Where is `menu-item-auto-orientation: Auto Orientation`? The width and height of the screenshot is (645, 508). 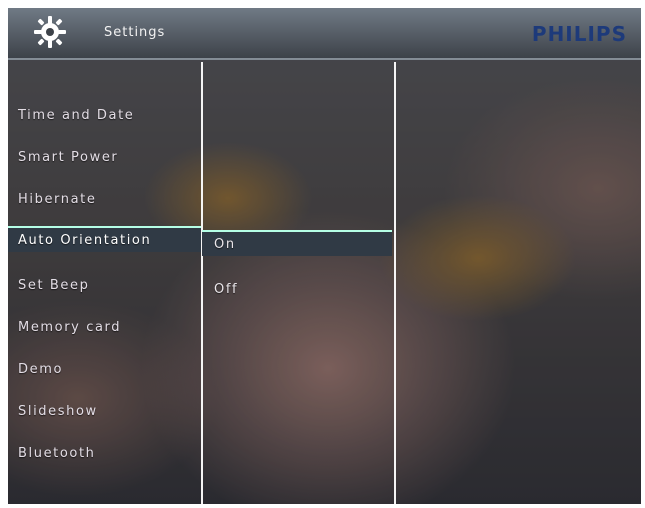 menu-item-auto-orientation: Auto Orientation is located at coordinates (104, 239).